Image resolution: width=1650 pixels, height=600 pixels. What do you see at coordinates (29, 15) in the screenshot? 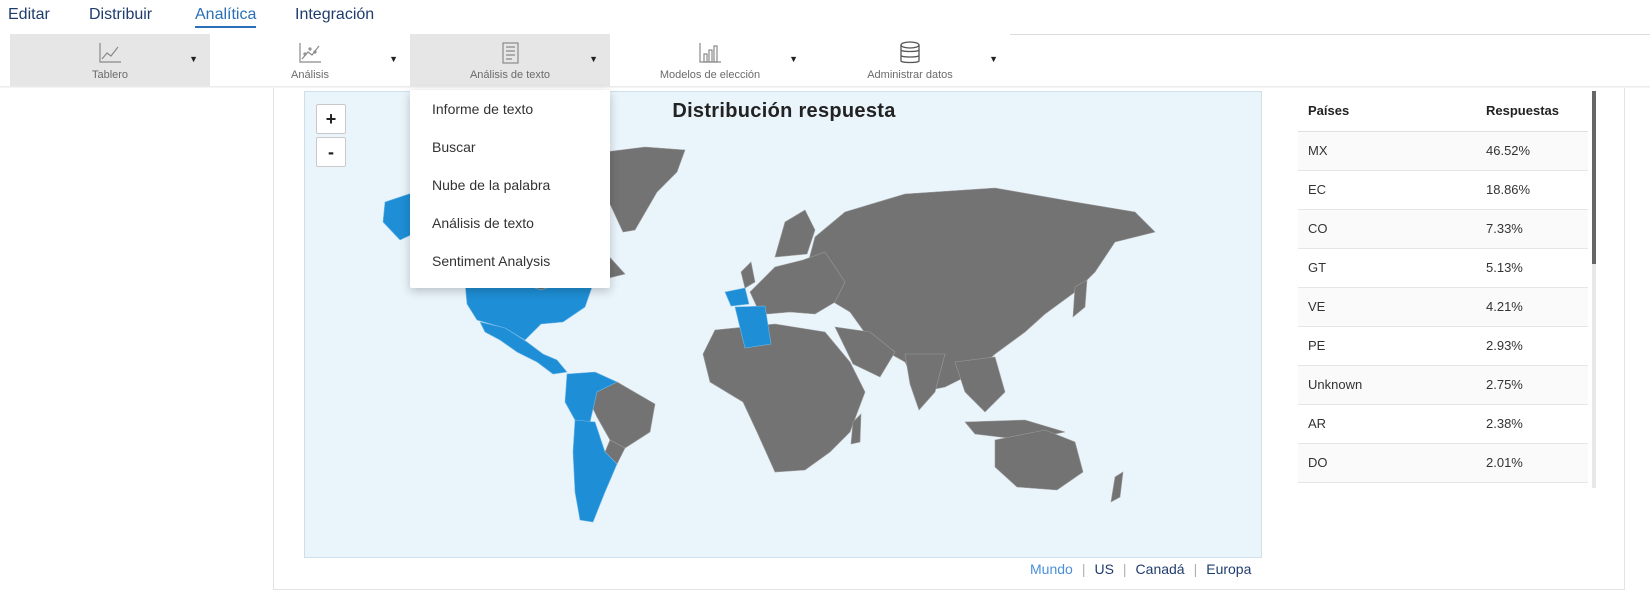
I see `nav-editar: Editar` at bounding box center [29, 15].